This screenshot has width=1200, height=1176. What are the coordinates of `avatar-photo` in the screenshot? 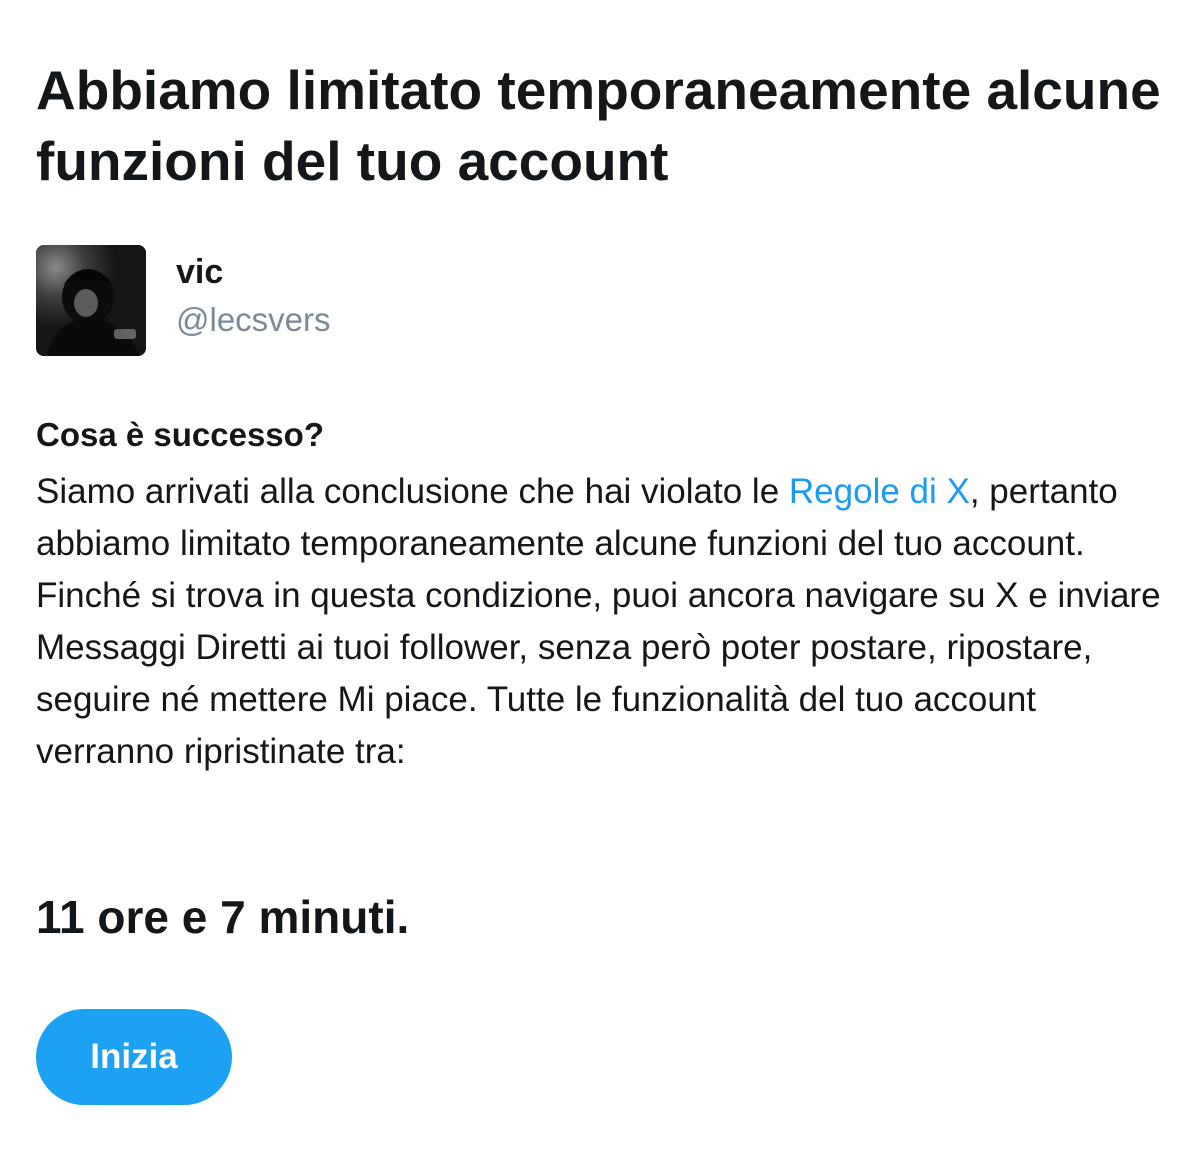 It's located at (91, 300).